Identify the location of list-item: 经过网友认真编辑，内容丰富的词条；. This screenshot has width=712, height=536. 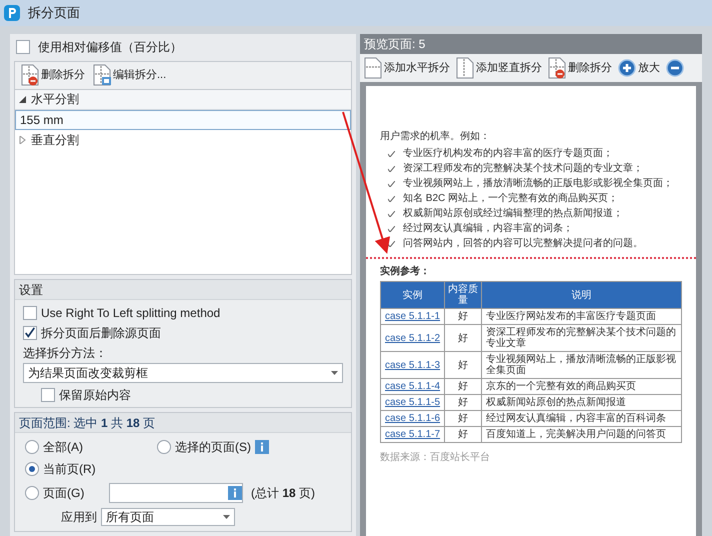
(488, 228).